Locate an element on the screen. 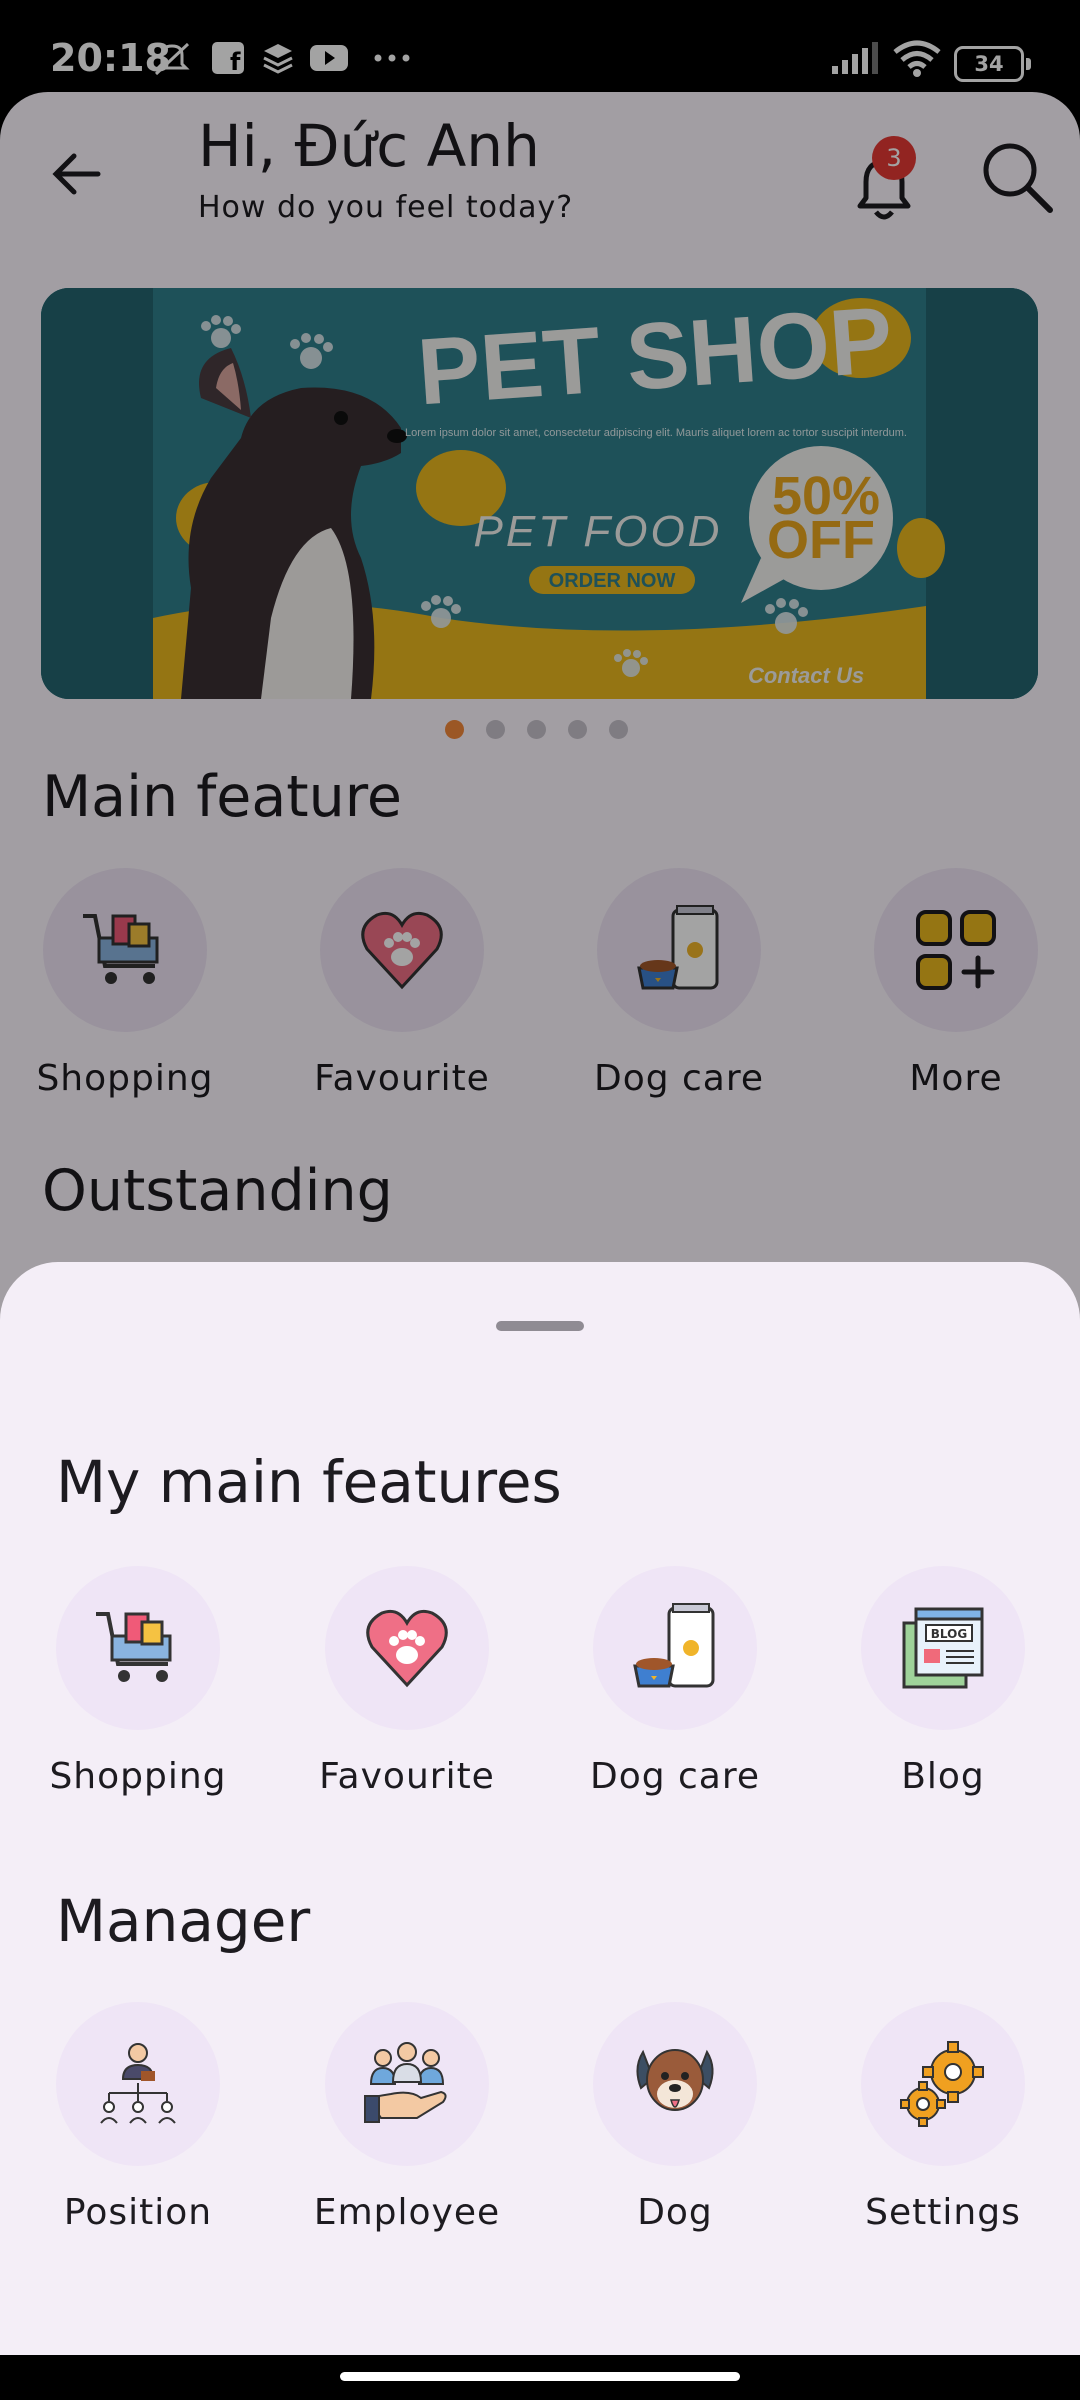  manager-position: Position is located at coordinates (138, 2117).